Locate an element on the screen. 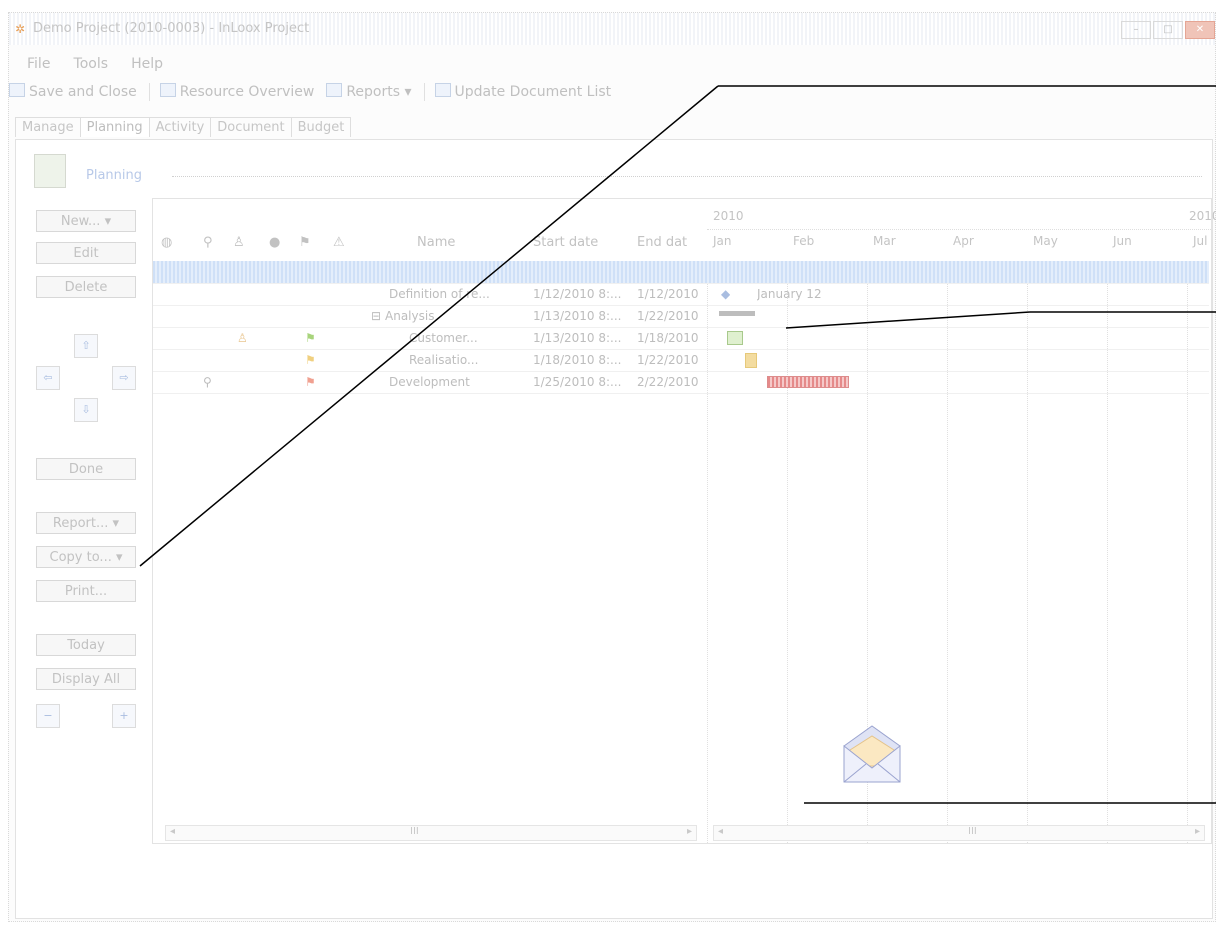 Image resolution: width=1216 pixels, height=927 pixels. move-down-icon: ⇩ is located at coordinates (86, 410).